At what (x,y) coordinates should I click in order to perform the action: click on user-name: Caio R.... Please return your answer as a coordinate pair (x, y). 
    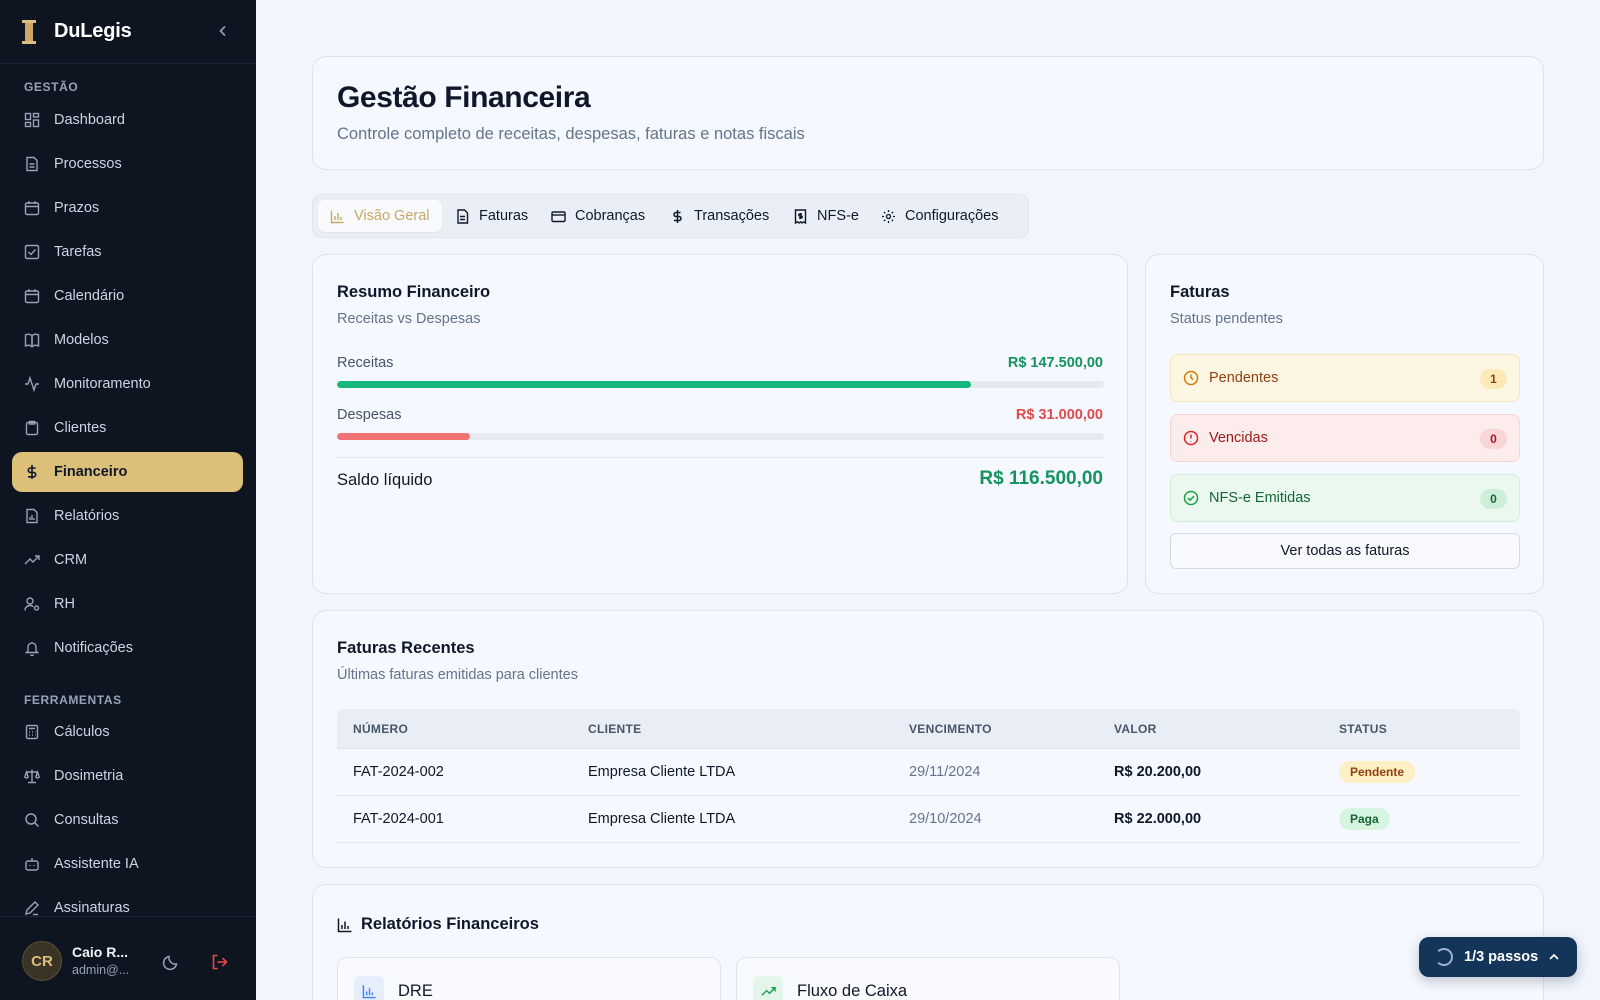
    Looking at the image, I should click on (100, 952).